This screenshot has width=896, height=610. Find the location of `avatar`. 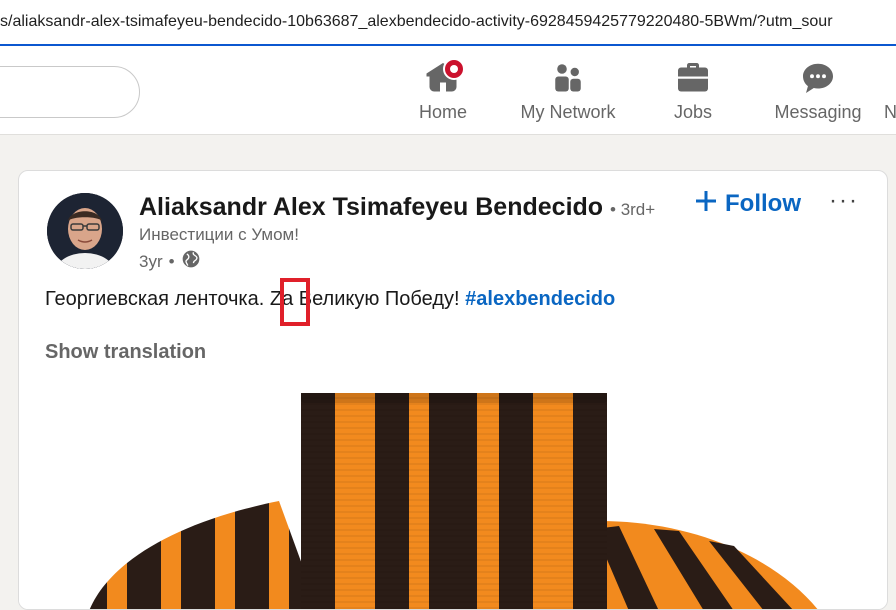

avatar is located at coordinates (85, 231).